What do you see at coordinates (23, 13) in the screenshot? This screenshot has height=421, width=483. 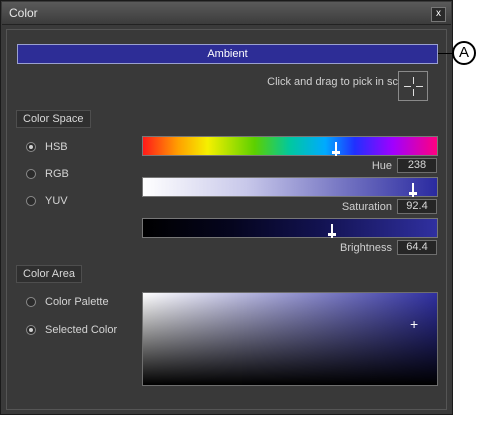 I see `window-title: Color` at bounding box center [23, 13].